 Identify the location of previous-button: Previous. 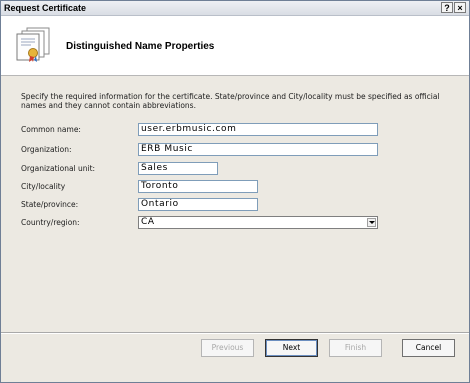
(227, 348).